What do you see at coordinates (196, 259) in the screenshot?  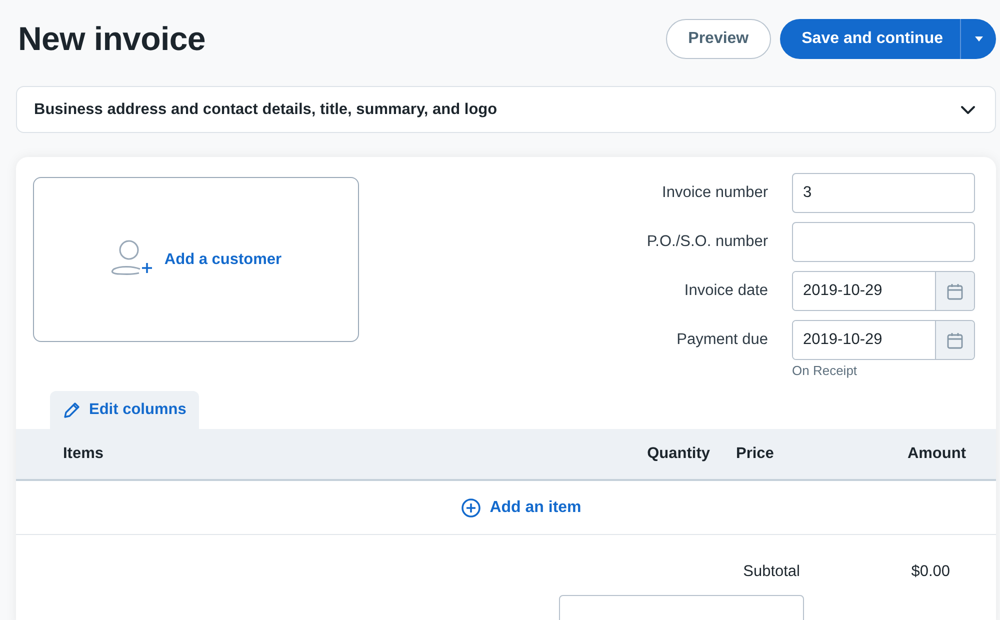 I see `add-customer-button: Add a customer` at bounding box center [196, 259].